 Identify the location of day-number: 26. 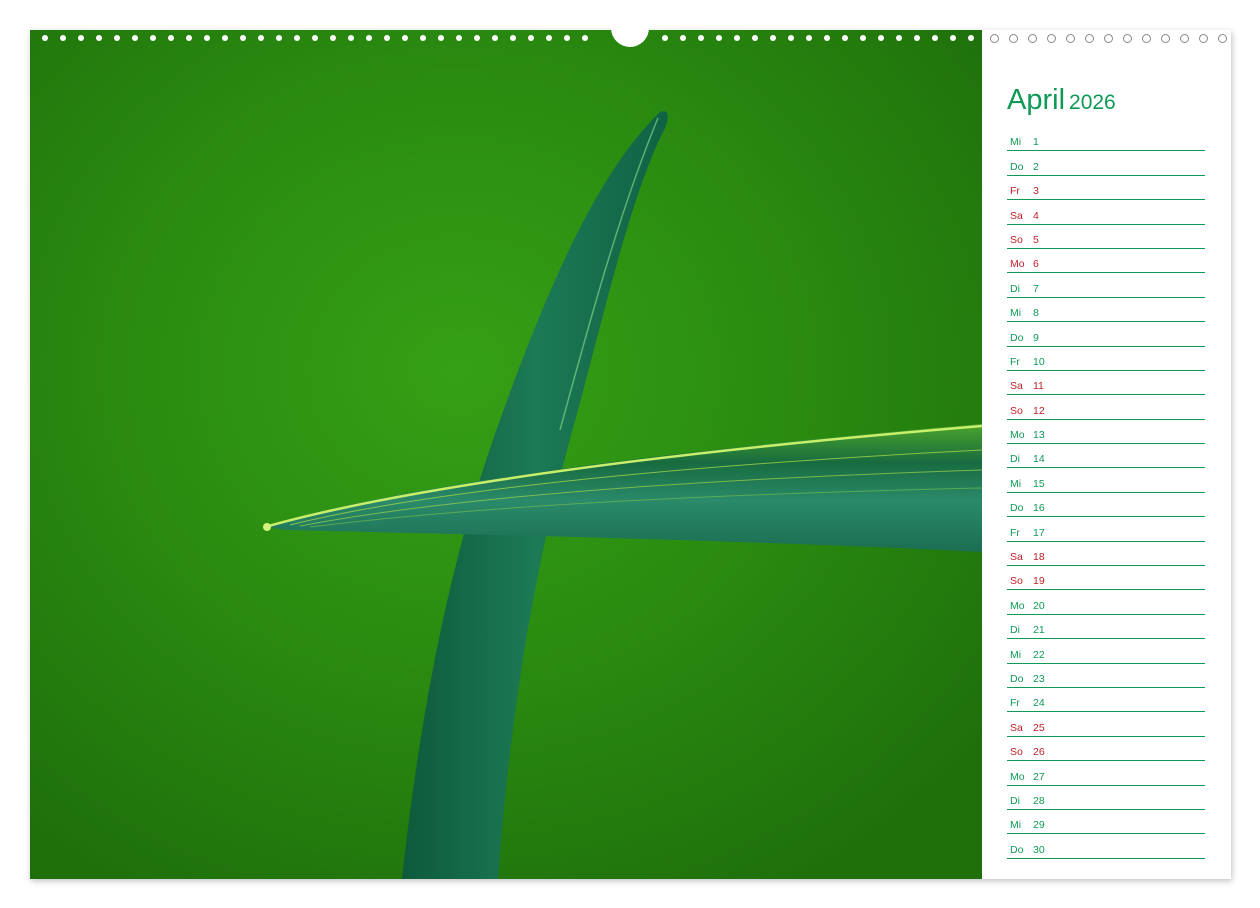
(1039, 752).